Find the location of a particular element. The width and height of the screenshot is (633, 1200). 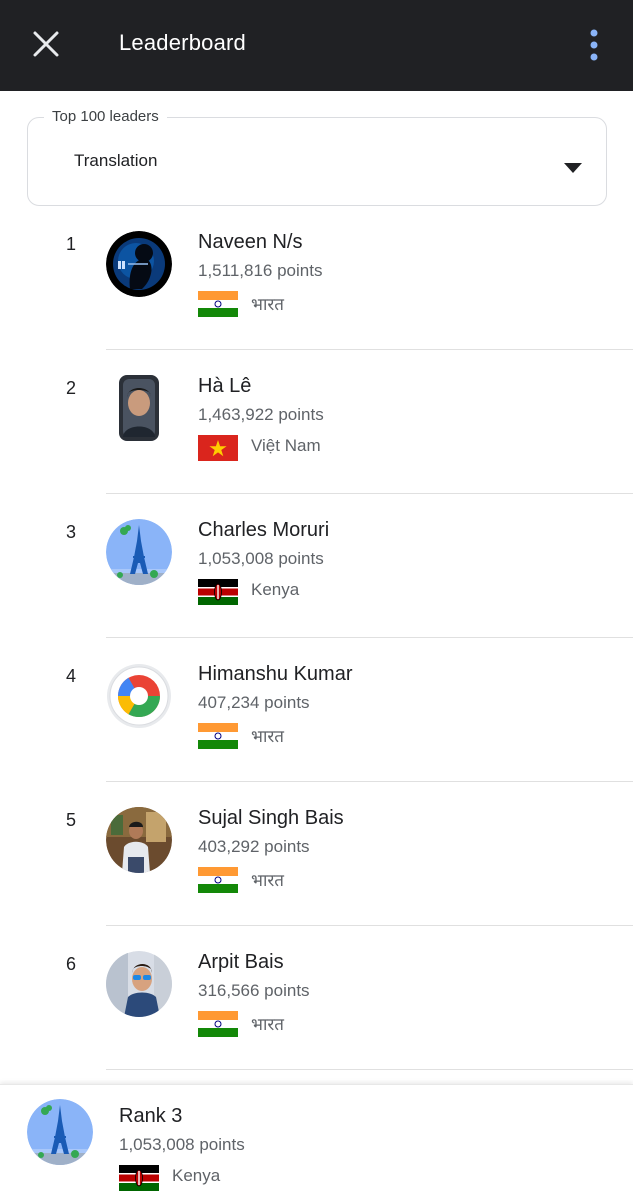

leader-points: 1,053,008 points is located at coordinates (261, 558).